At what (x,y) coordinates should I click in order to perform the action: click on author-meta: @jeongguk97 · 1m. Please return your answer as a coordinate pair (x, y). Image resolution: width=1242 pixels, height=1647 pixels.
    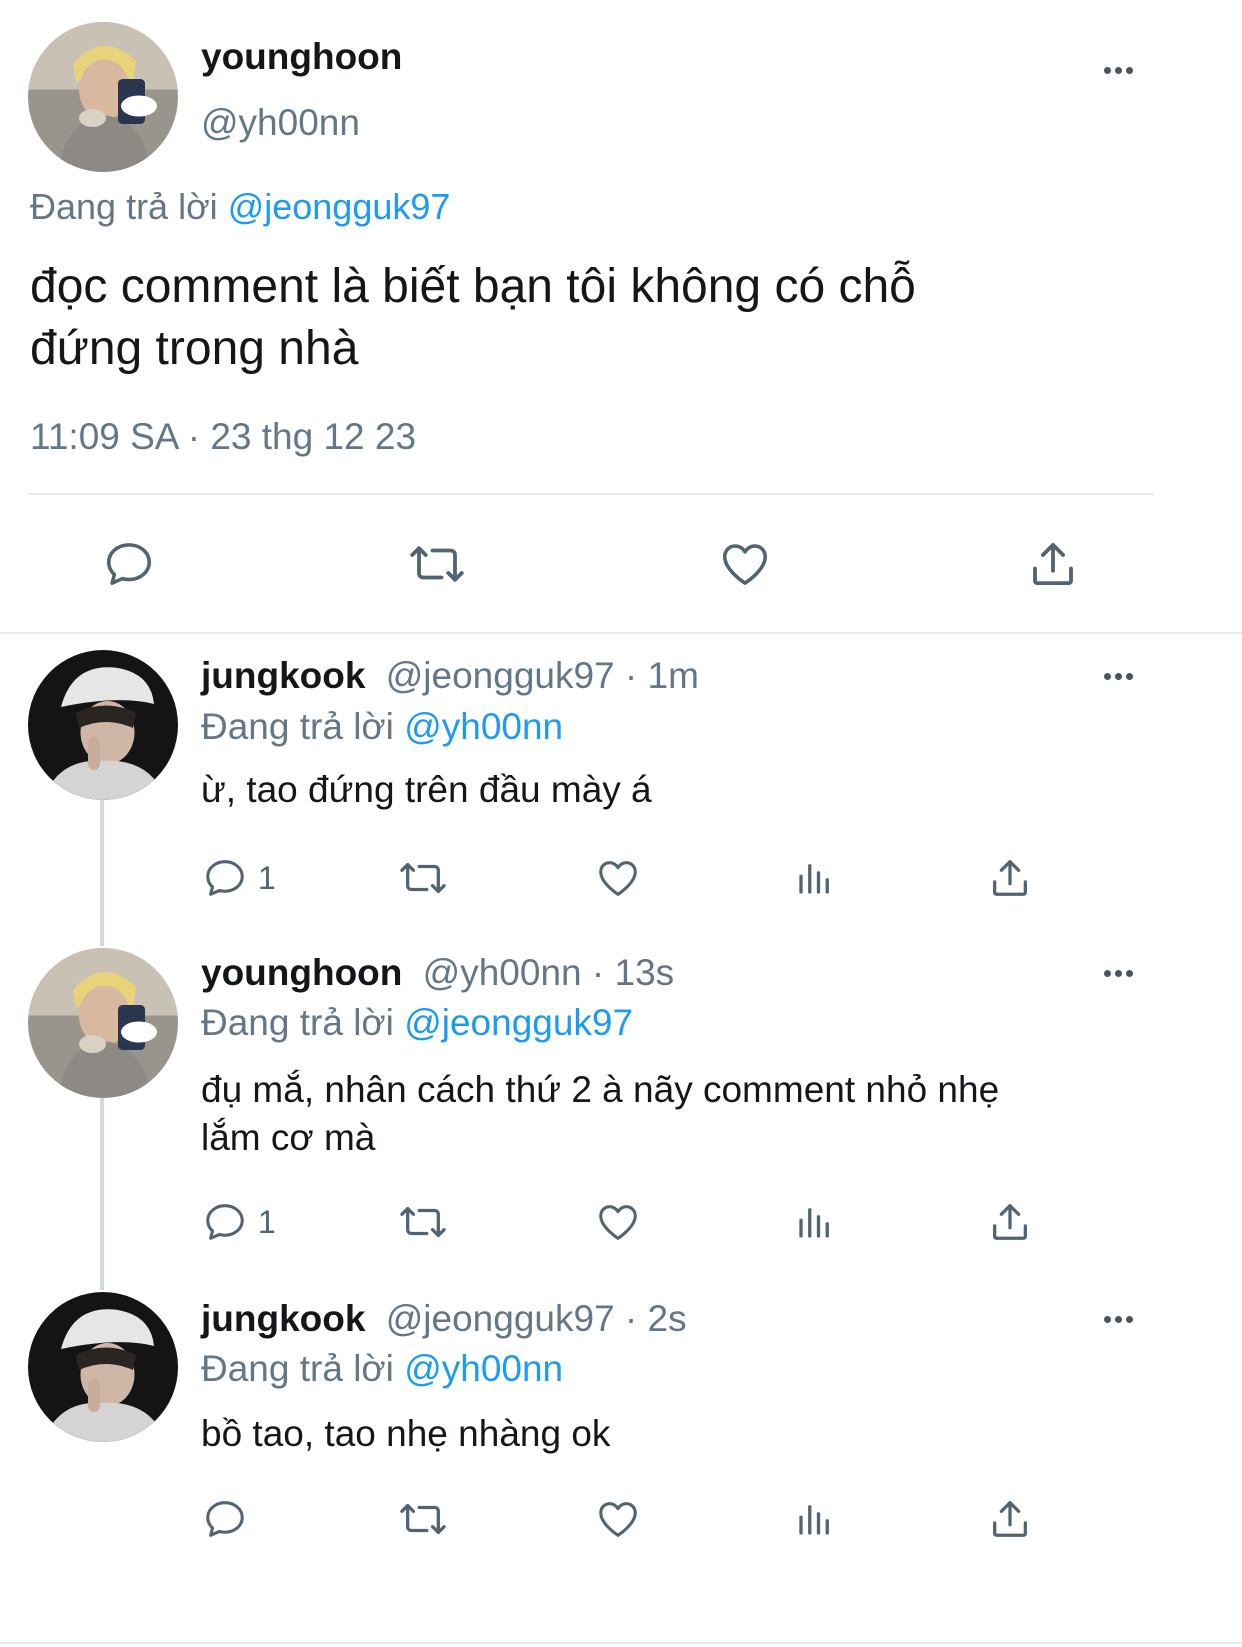
    Looking at the image, I should click on (542, 675).